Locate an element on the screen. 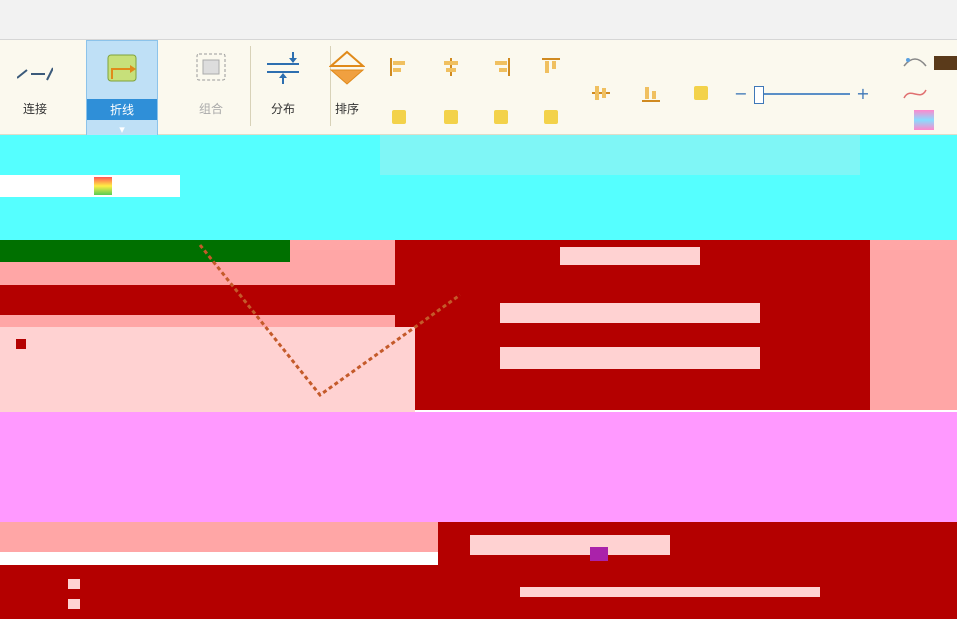 The height and width of the screenshot is (619, 957). group-label: 组合 is located at coordinates (210, 109).